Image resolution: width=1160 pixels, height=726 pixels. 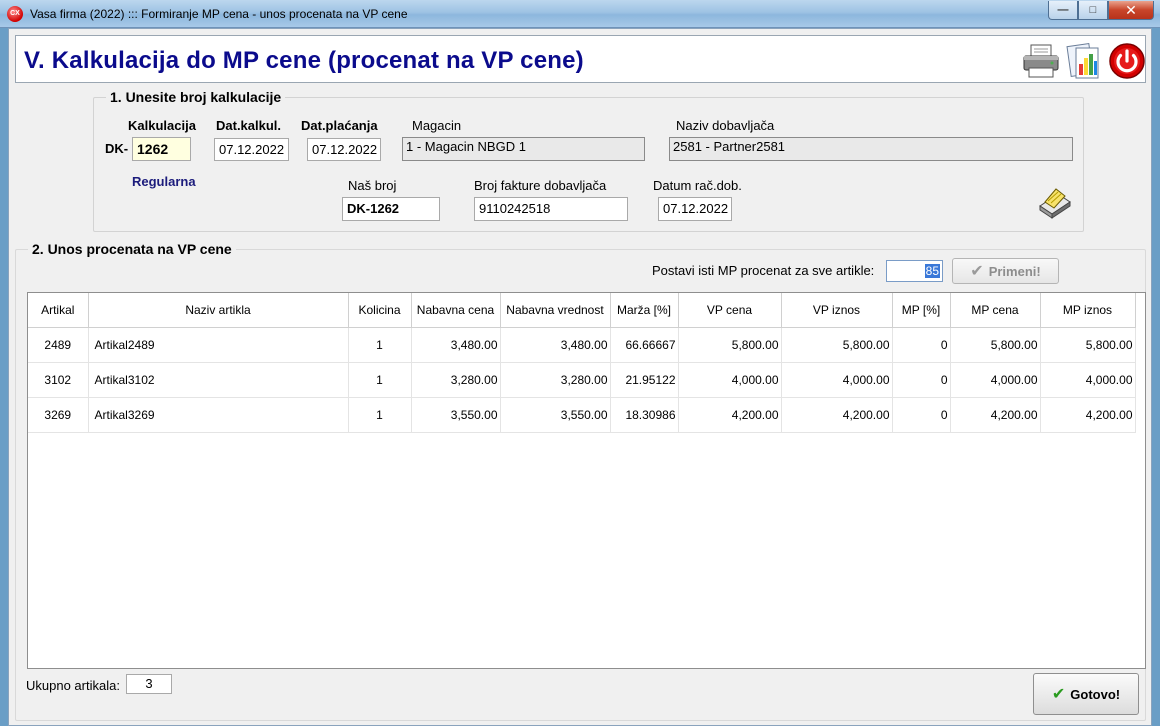 I want to click on minimize-button: —, so click(x=1063, y=10).